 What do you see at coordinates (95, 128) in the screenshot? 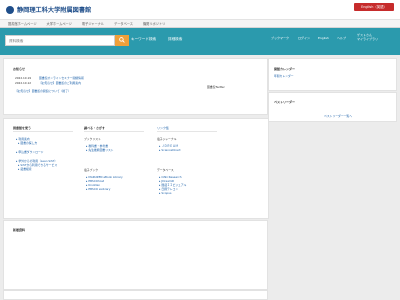
I see `search-title: 調べる・さがす` at bounding box center [95, 128].